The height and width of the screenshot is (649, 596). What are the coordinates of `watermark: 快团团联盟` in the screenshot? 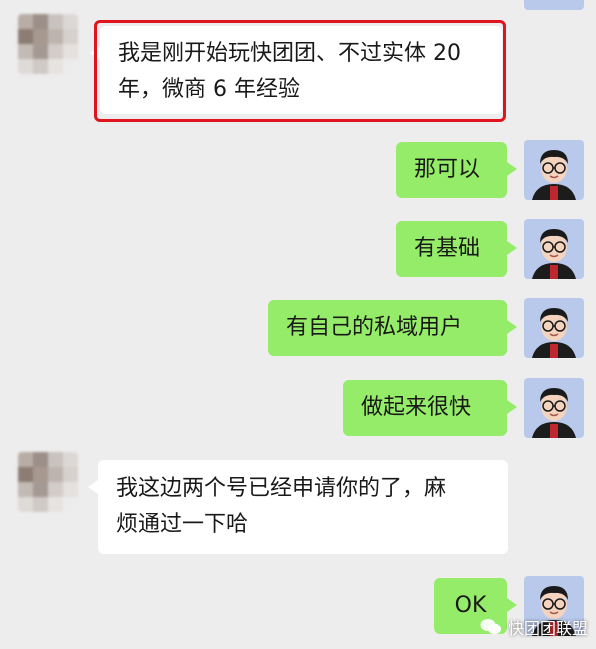 It's located at (534, 627).